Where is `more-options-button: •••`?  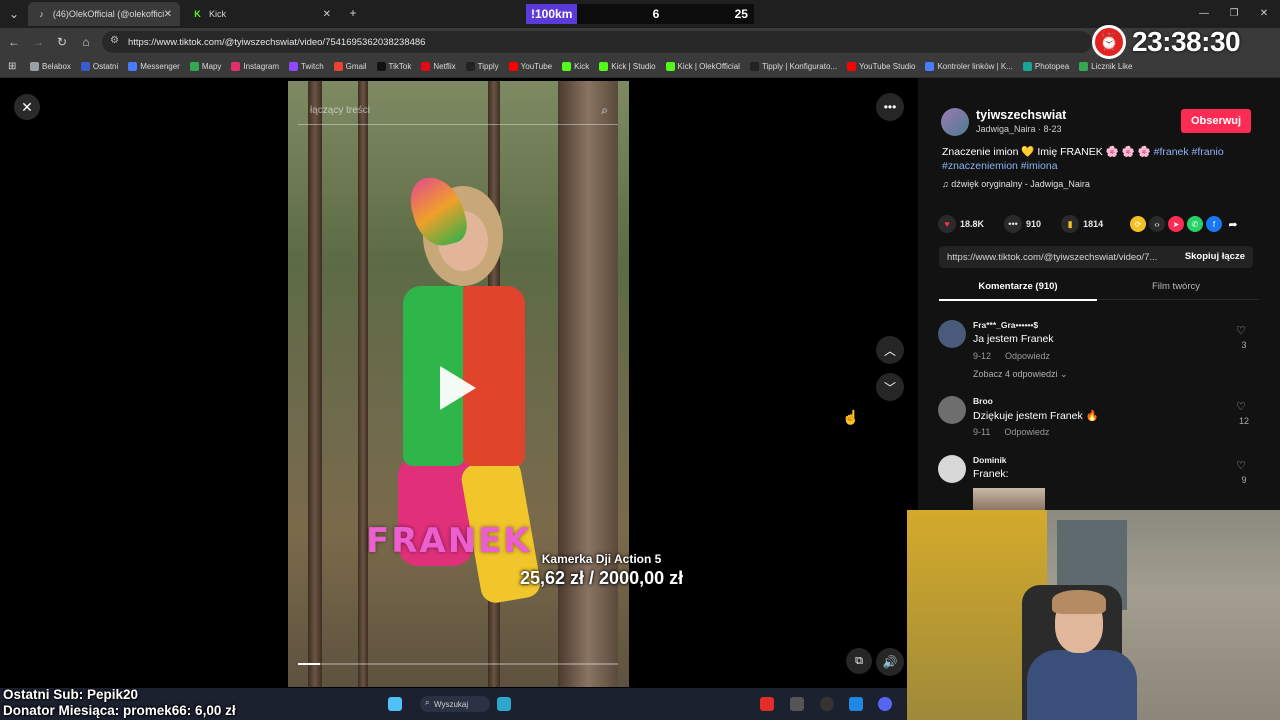 more-options-button: ••• is located at coordinates (890, 107).